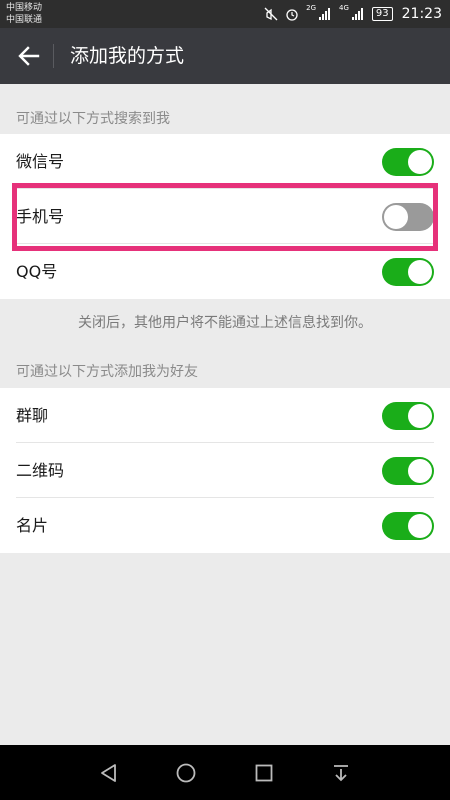 The height and width of the screenshot is (800, 450). Describe the element at coordinates (225, 161) in the screenshot. I see `list-item-wechat-id: 微信号` at that location.